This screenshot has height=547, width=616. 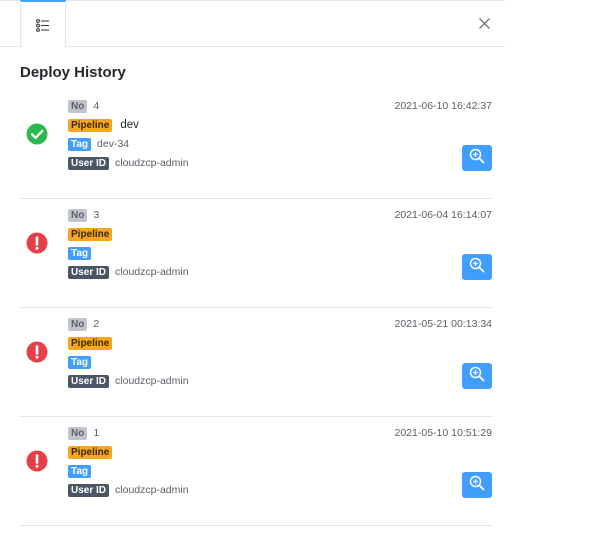 What do you see at coordinates (443, 324) in the screenshot?
I see `deploy-timestamp: 2021-05-21 00:13:34` at bounding box center [443, 324].